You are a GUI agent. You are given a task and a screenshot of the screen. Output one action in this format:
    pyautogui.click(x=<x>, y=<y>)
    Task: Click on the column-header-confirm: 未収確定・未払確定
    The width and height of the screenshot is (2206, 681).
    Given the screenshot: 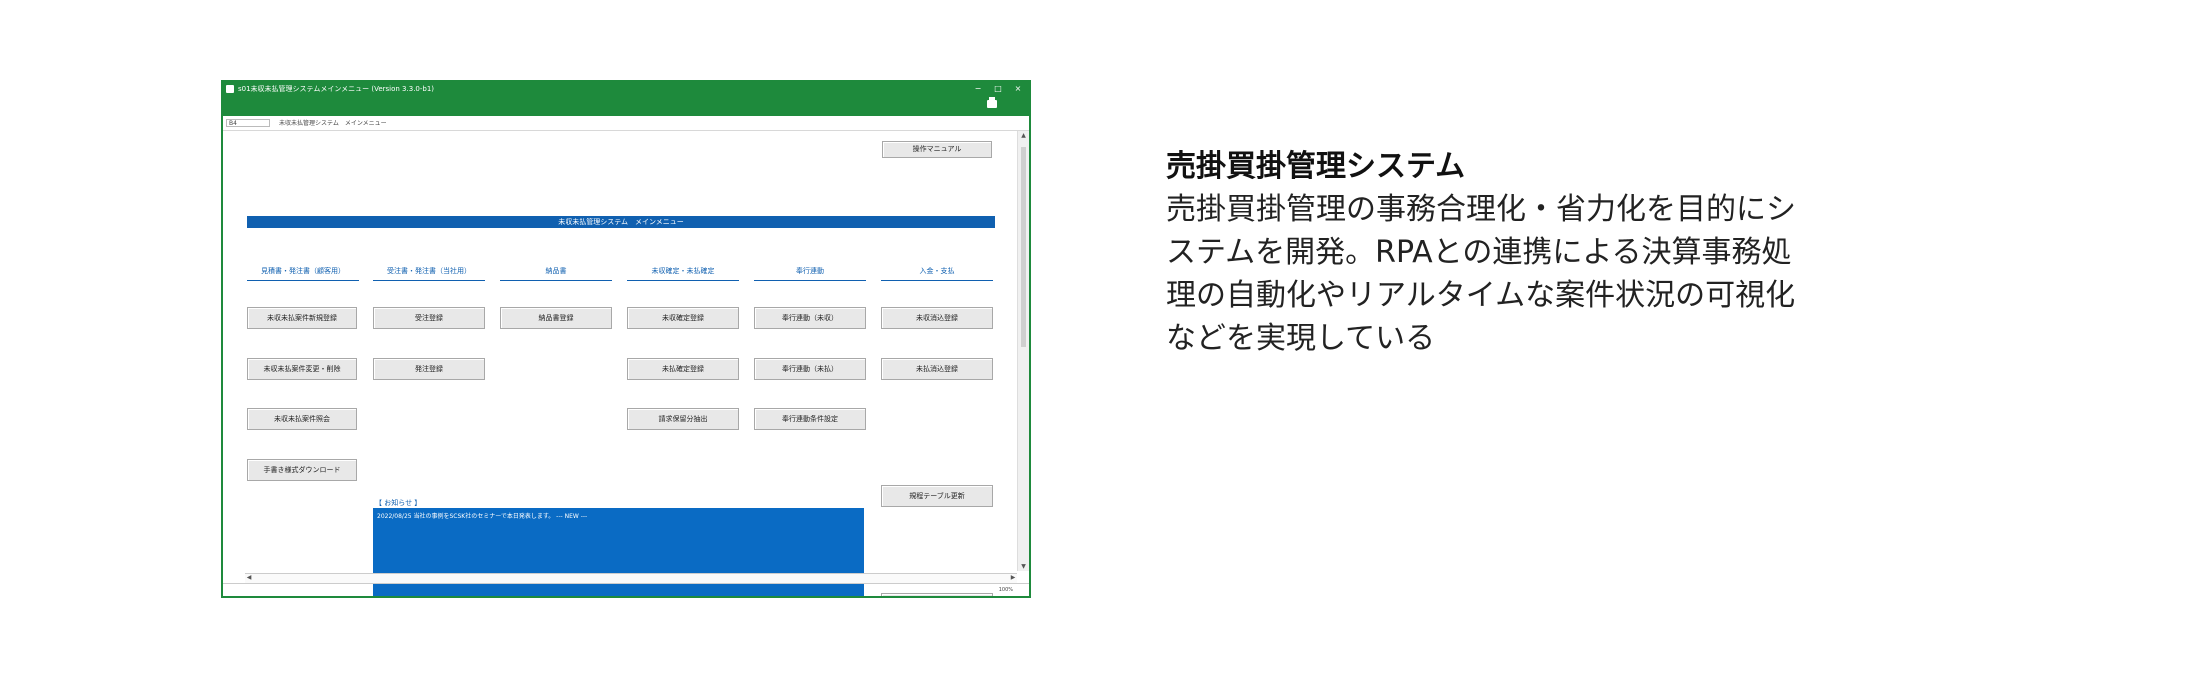 What is the action you would take?
    pyautogui.click(x=683, y=273)
    